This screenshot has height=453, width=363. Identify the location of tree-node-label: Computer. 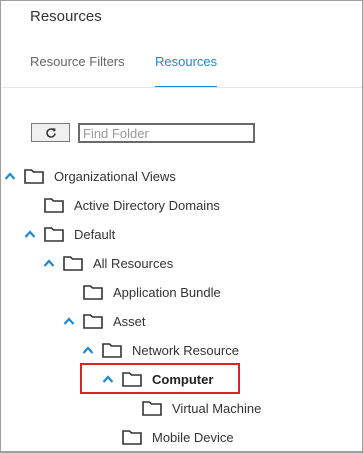
(183, 379).